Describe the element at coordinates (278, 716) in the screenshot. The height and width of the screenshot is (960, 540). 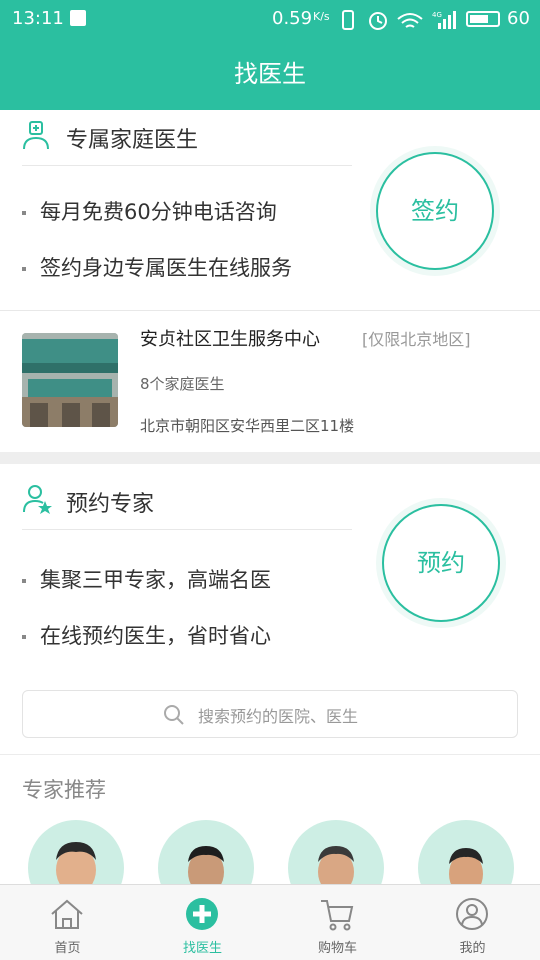
I see `search-placeholder: 搜索预约的医院、医生` at that location.